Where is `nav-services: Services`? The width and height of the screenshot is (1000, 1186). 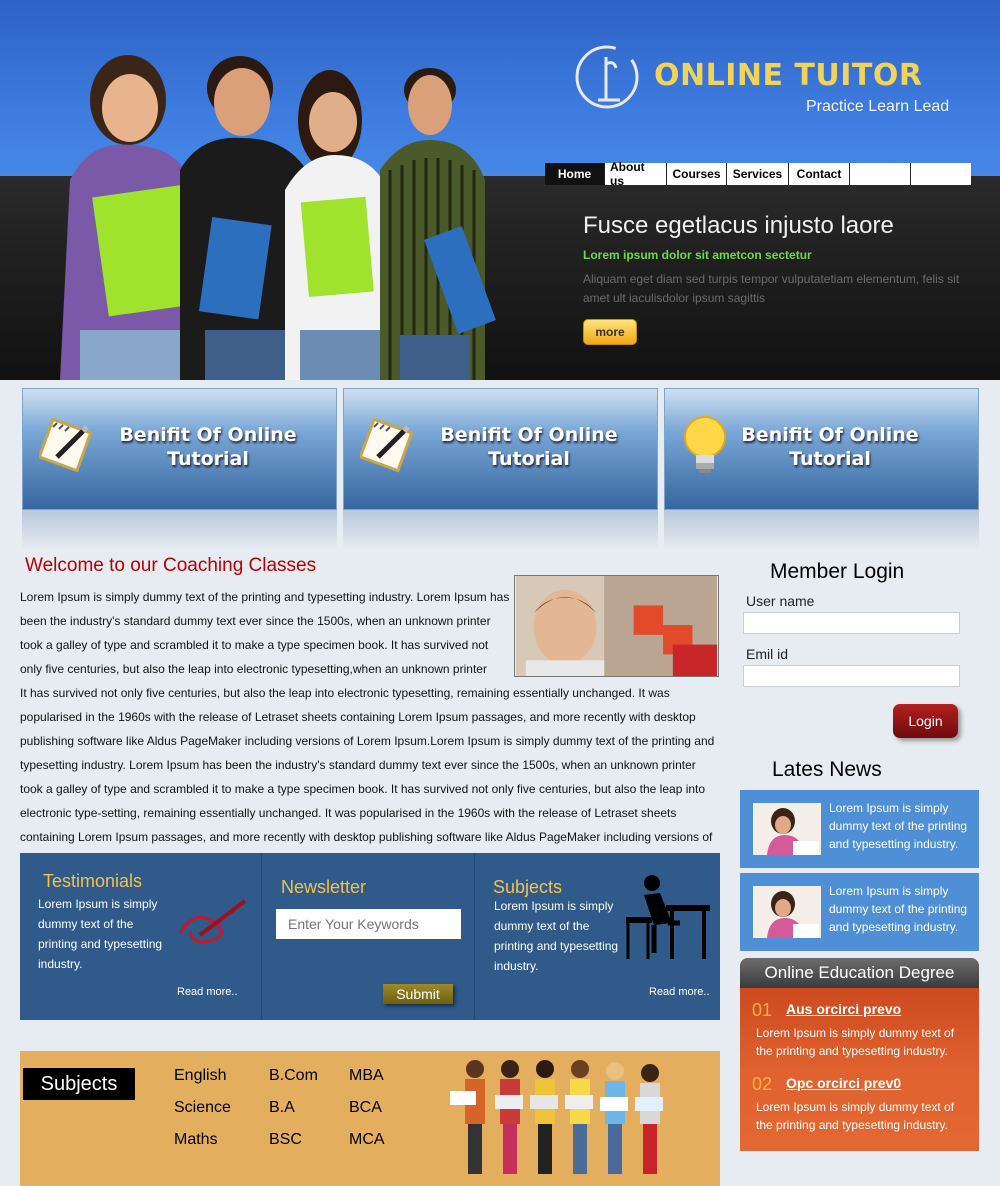
nav-services: Services is located at coordinates (758, 174).